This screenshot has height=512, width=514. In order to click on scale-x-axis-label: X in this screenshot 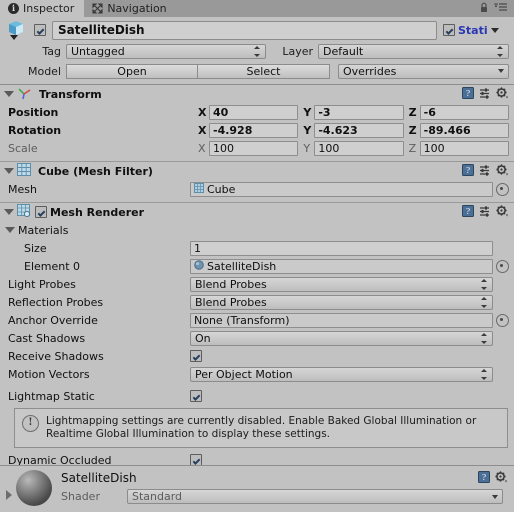, I will do `click(202, 148)`.